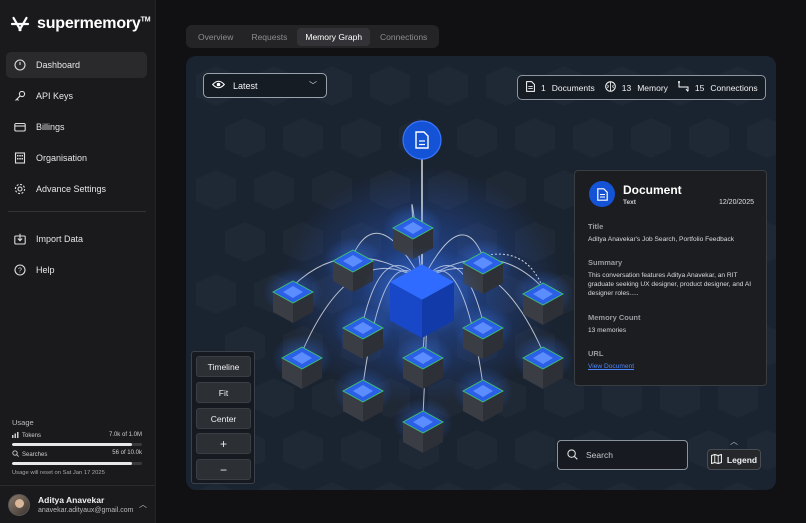 This screenshot has height=523, width=806. What do you see at coordinates (218, 85) in the screenshot?
I see `eye-icon` at bounding box center [218, 85].